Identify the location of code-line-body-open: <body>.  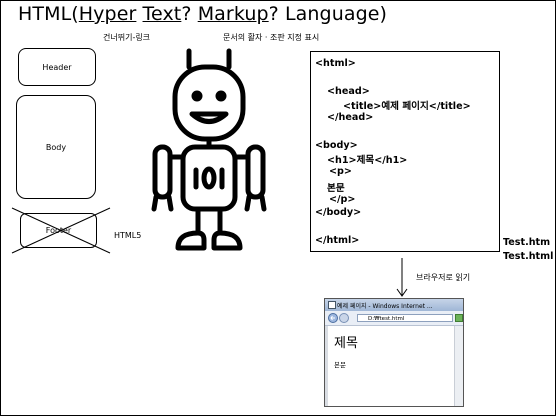
(336, 145).